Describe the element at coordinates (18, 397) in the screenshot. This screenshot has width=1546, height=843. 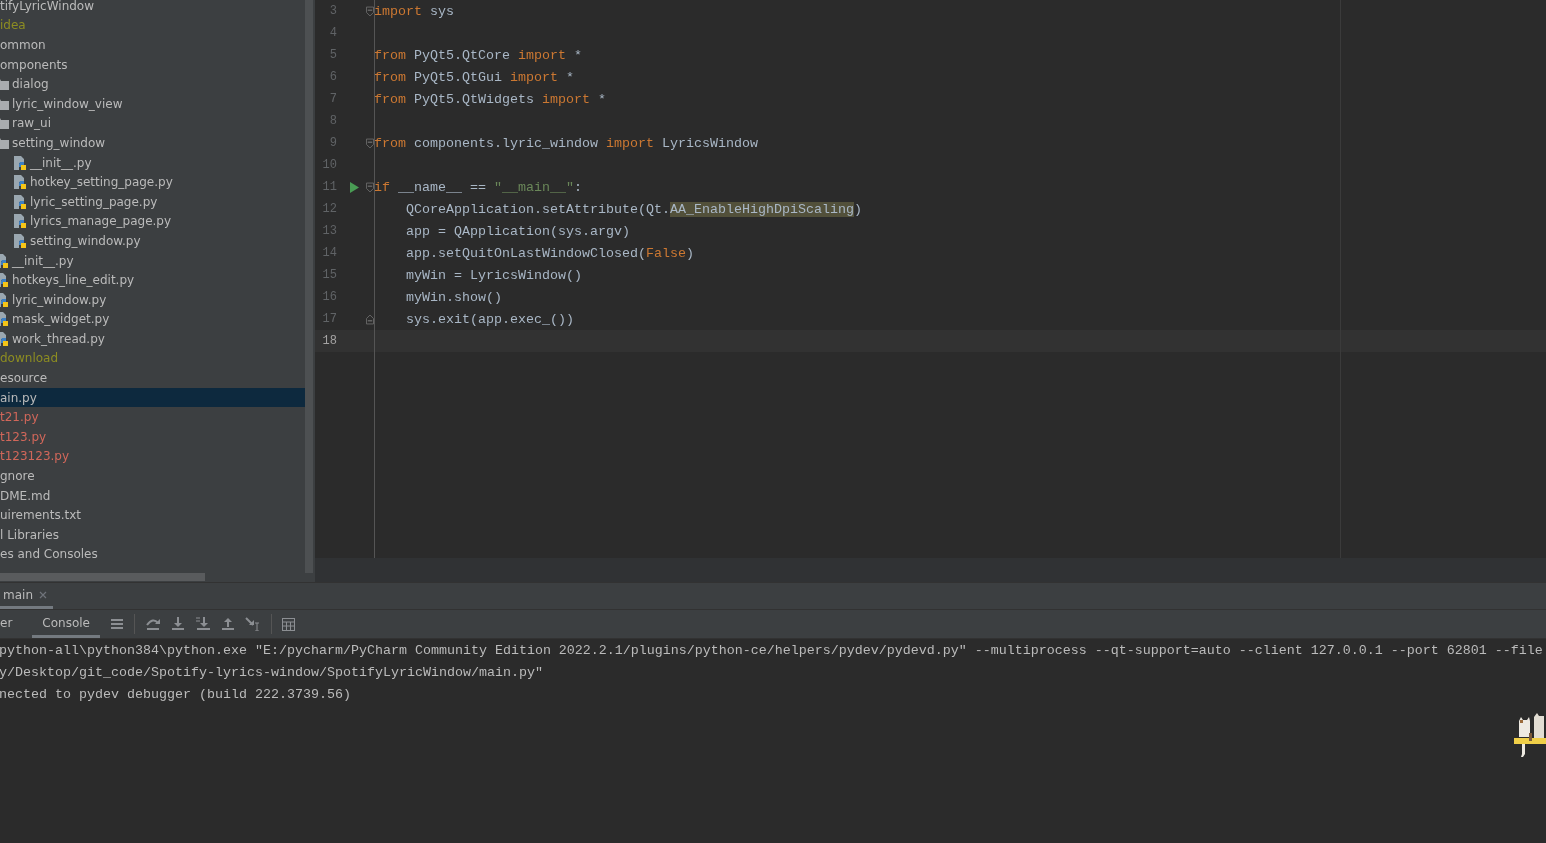
I see `tree-item-label: ain.py` at that location.